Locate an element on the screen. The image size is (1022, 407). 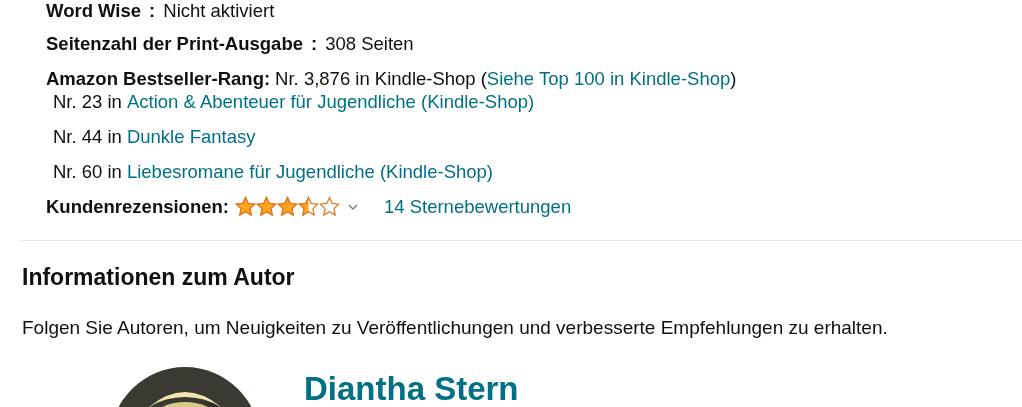
caret-icon is located at coordinates (352, 206).